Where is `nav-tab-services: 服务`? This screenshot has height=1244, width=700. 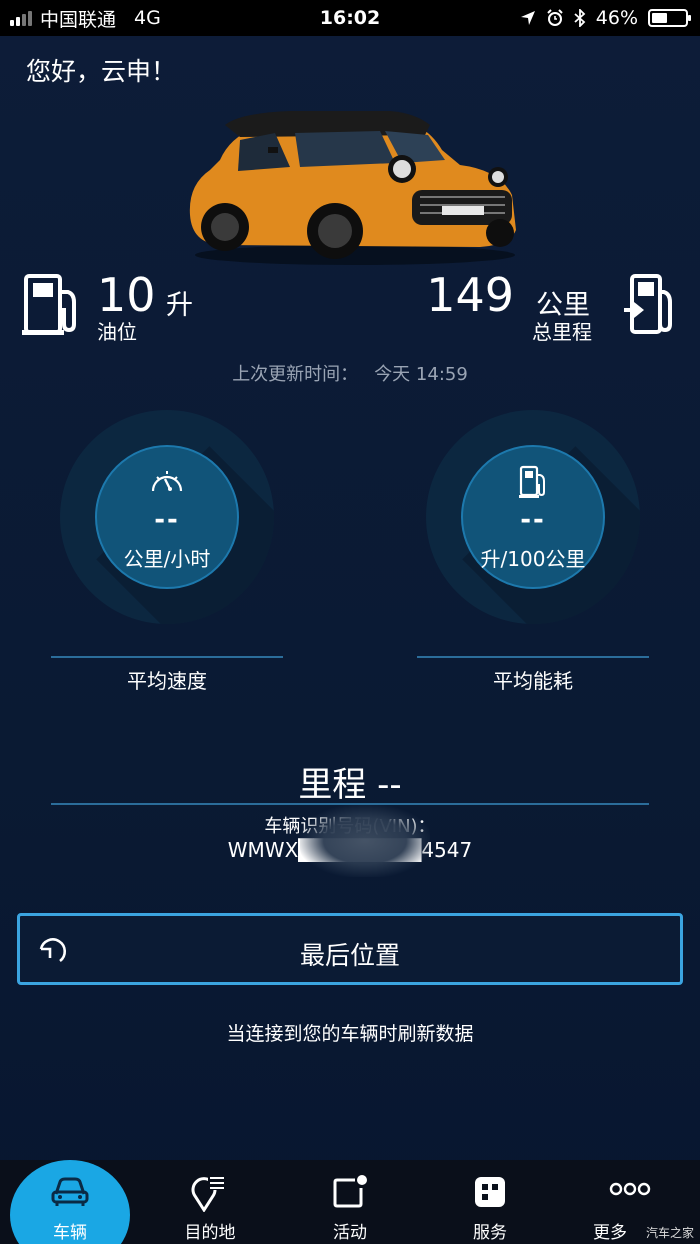
nav-tab-services: 服务 is located at coordinates (490, 1202).